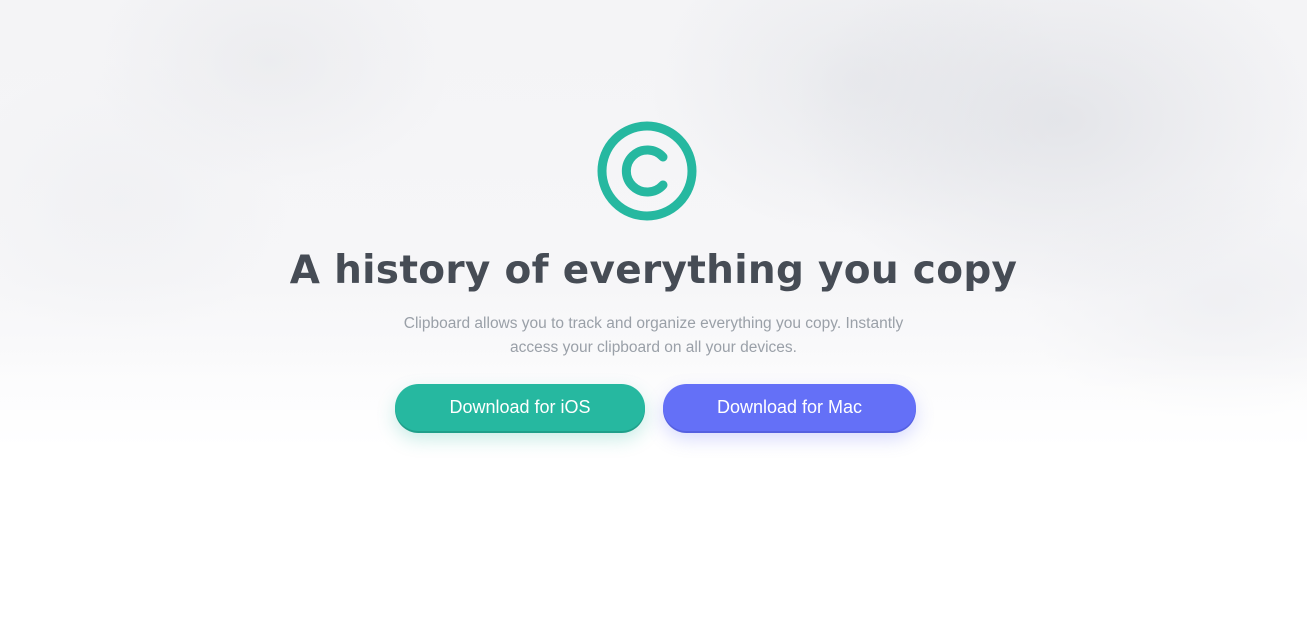 The height and width of the screenshot is (626, 1307). I want to click on download-ios-button: Download for iOS, so click(520, 407).